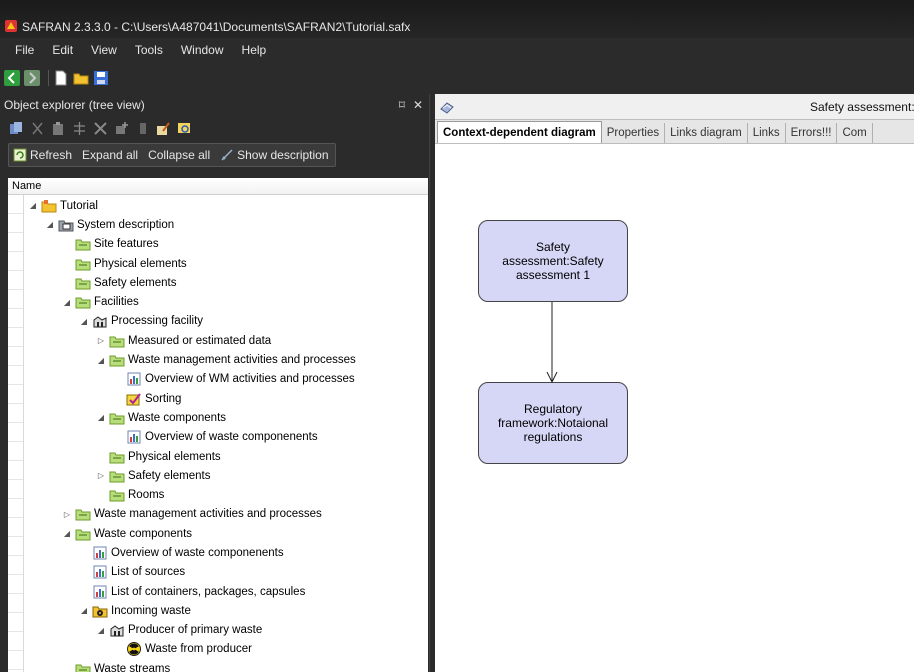 This screenshot has height=672, width=914. I want to click on object-explorer-header: Object explorer (tree view) ⌑ ✕, so click(214, 104).